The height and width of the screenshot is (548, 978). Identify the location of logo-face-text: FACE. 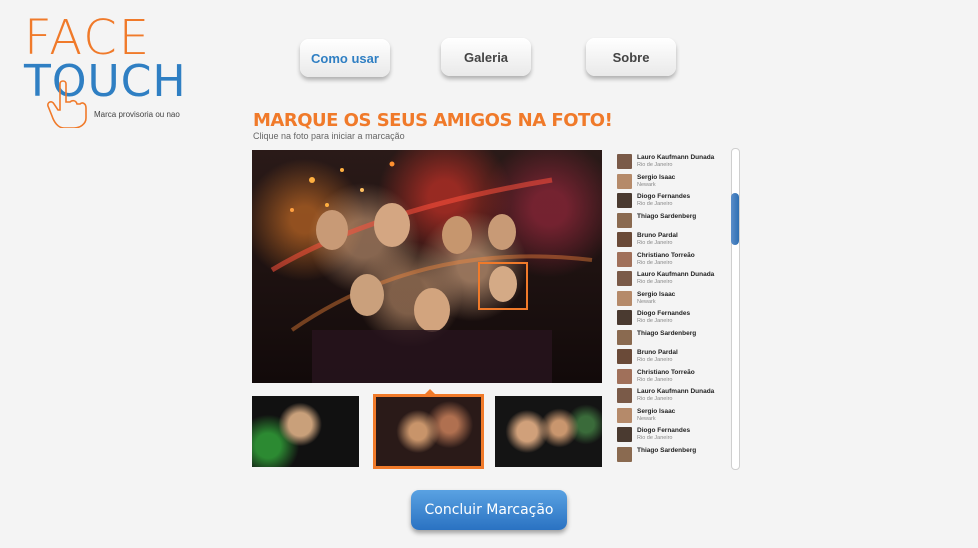
(88, 38).